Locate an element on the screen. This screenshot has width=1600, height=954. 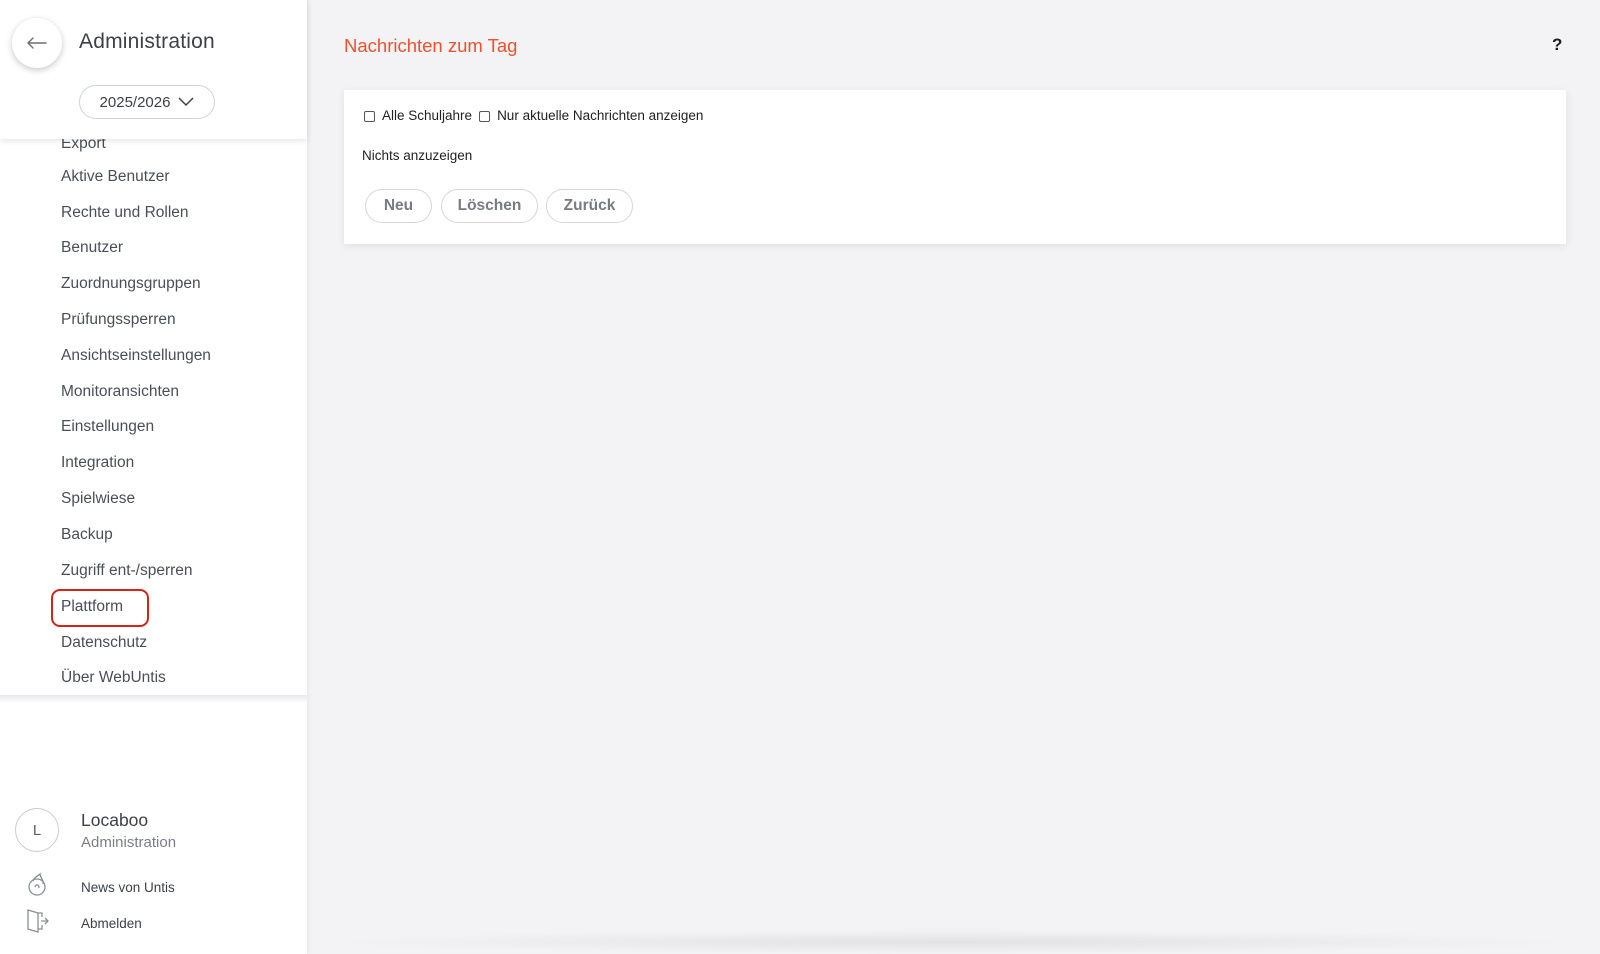
sidebar-header: Administration 2025/2026 is located at coordinates (153, 69).